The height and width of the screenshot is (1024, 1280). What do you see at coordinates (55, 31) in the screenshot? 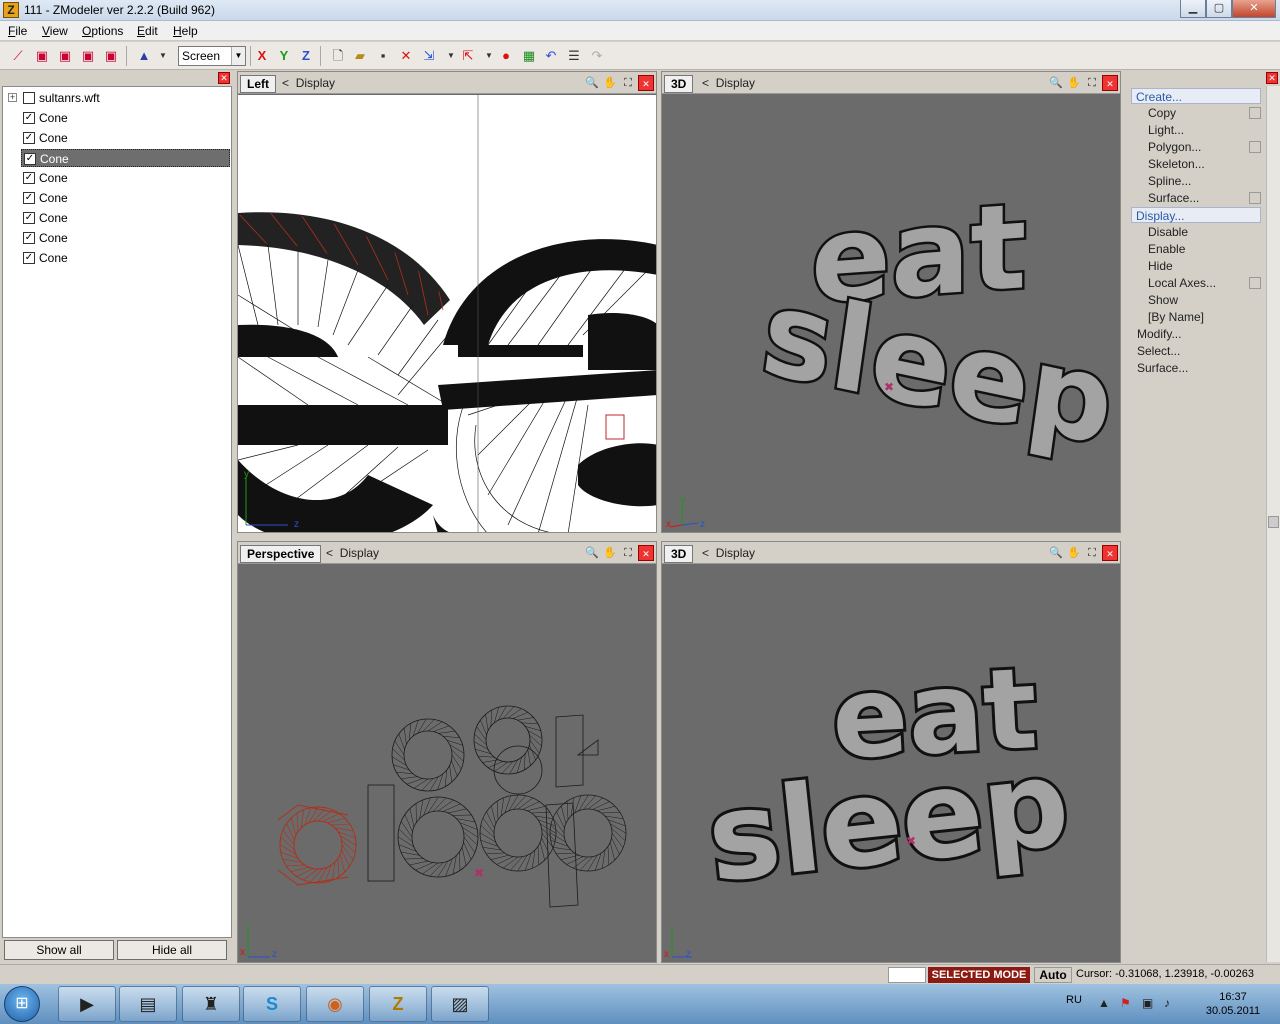
I see `menu-view: View` at bounding box center [55, 31].